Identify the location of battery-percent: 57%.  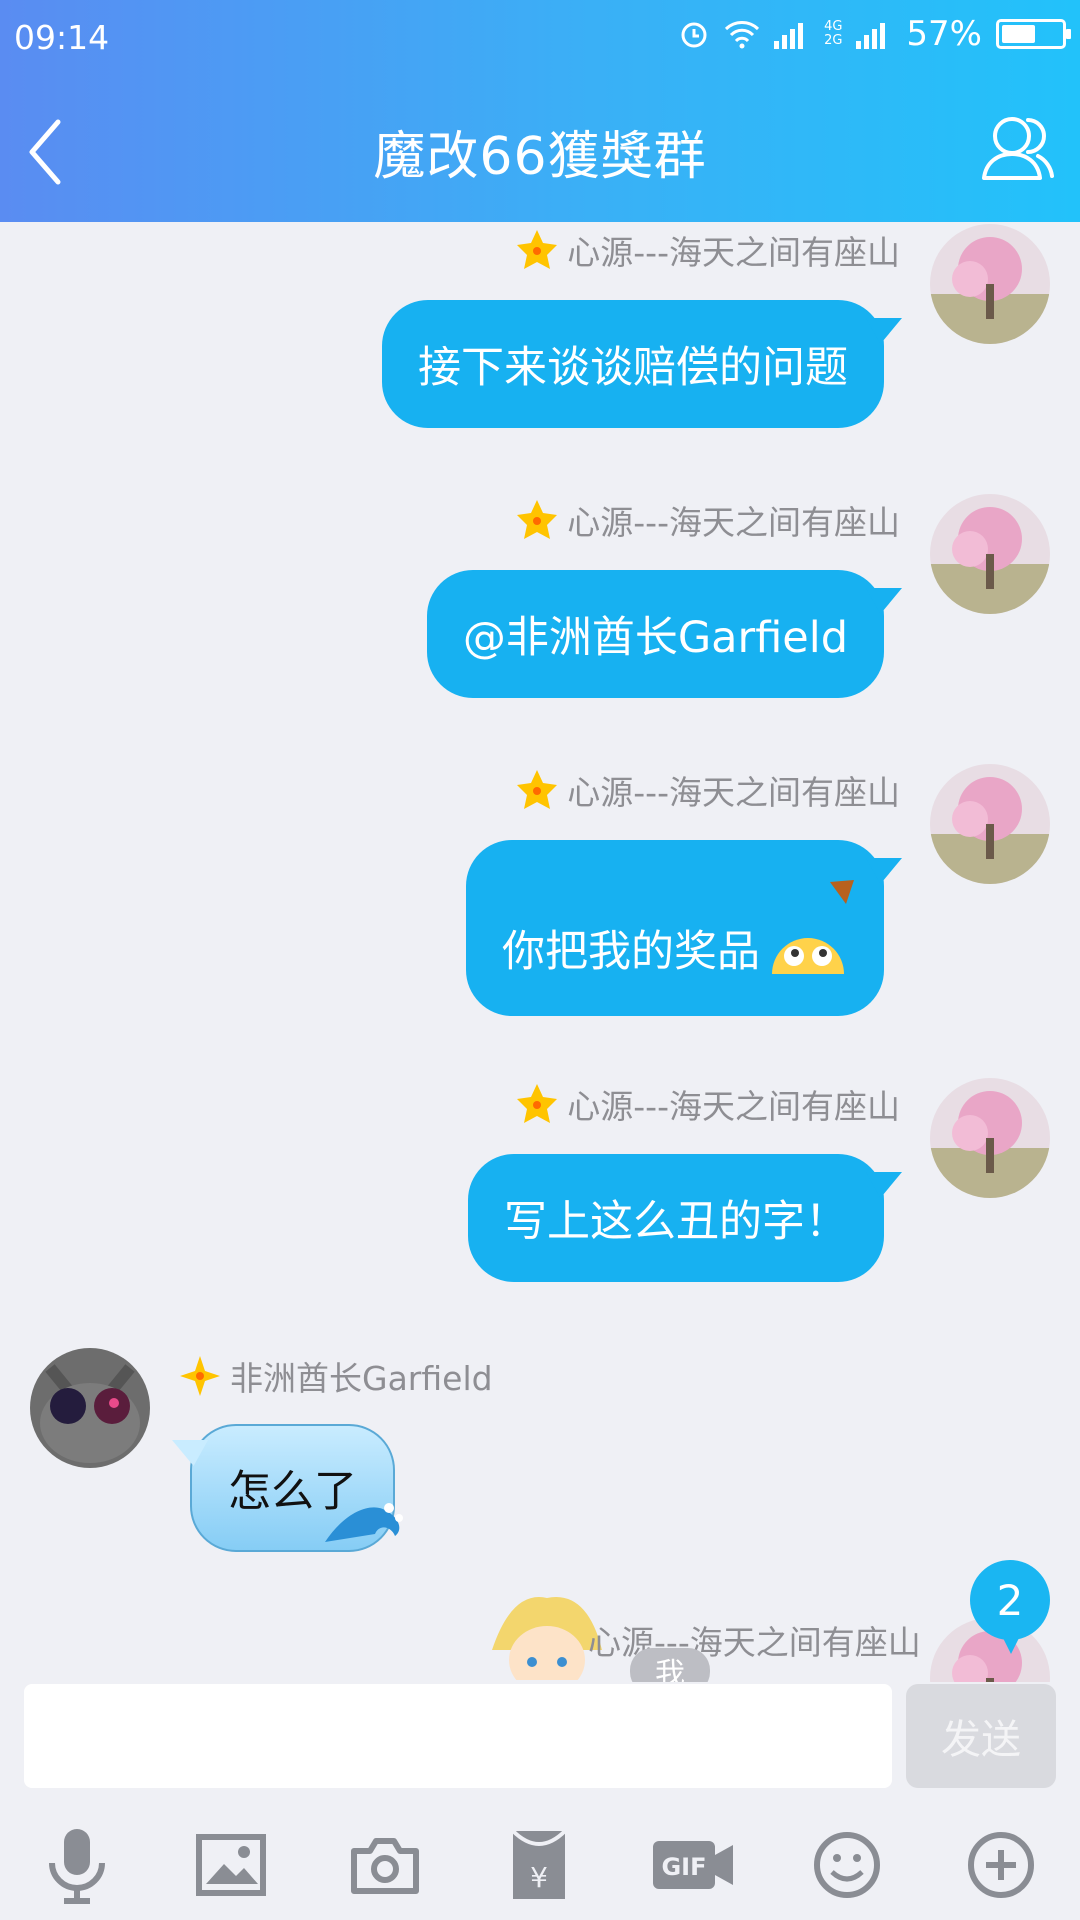
(944, 34).